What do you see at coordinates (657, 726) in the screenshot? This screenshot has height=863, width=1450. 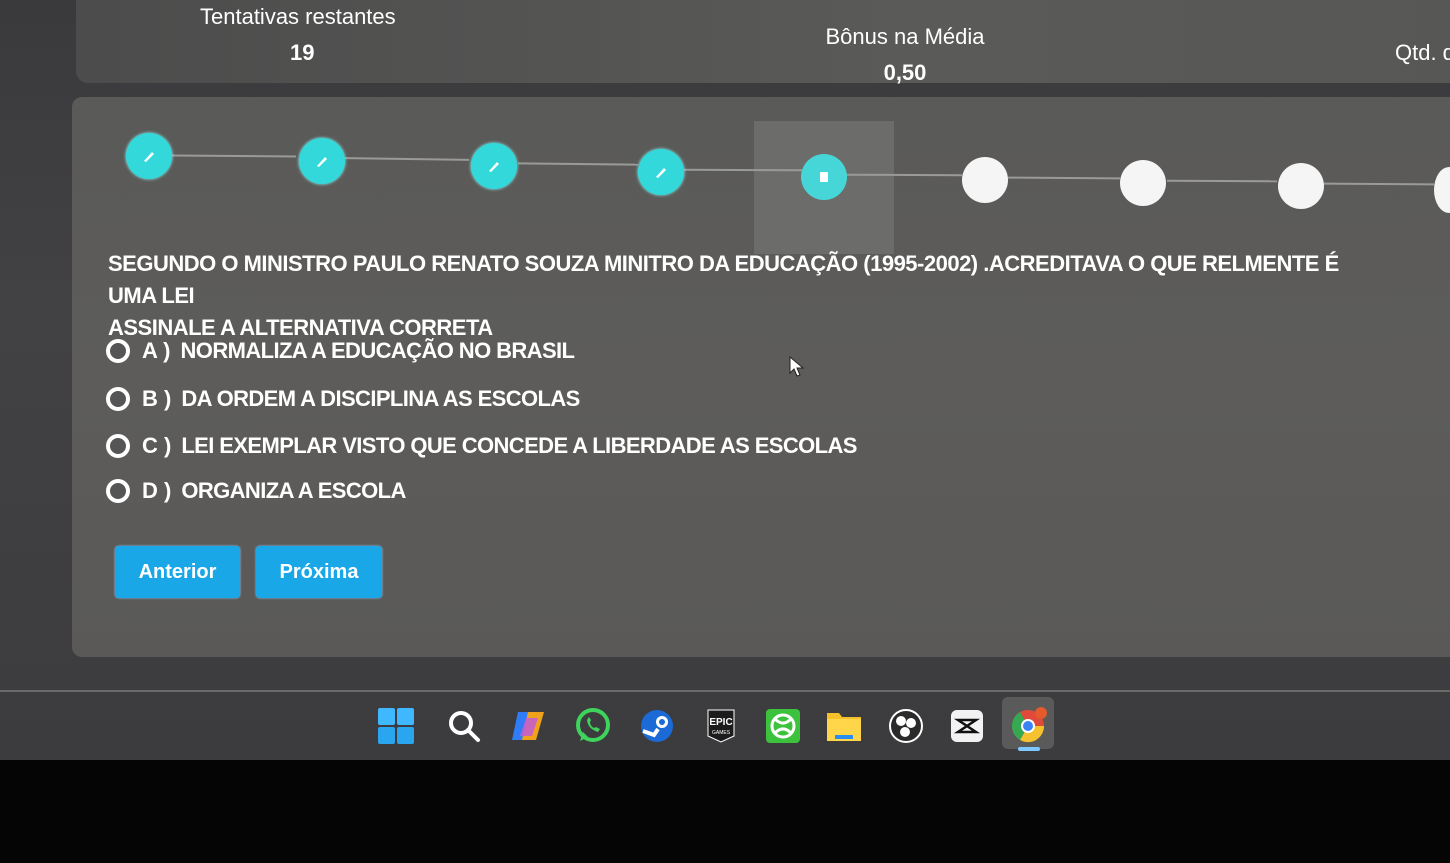 I see `steam-icon` at bounding box center [657, 726].